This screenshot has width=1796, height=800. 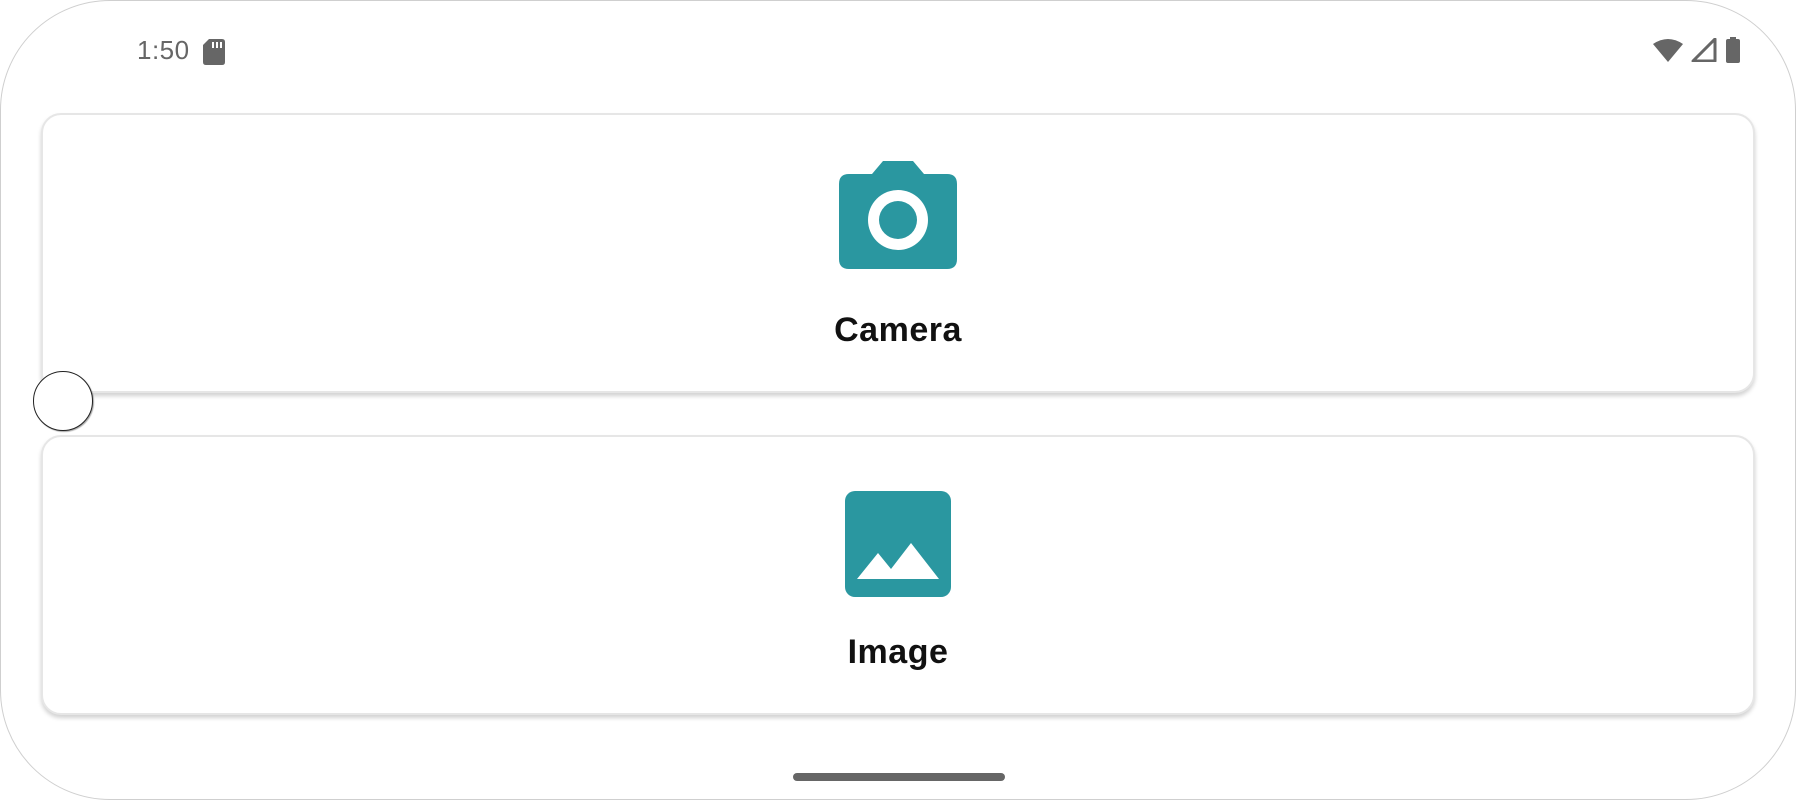 What do you see at coordinates (214, 52) in the screenshot?
I see `sd-card-icon` at bounding box center [214, 52].